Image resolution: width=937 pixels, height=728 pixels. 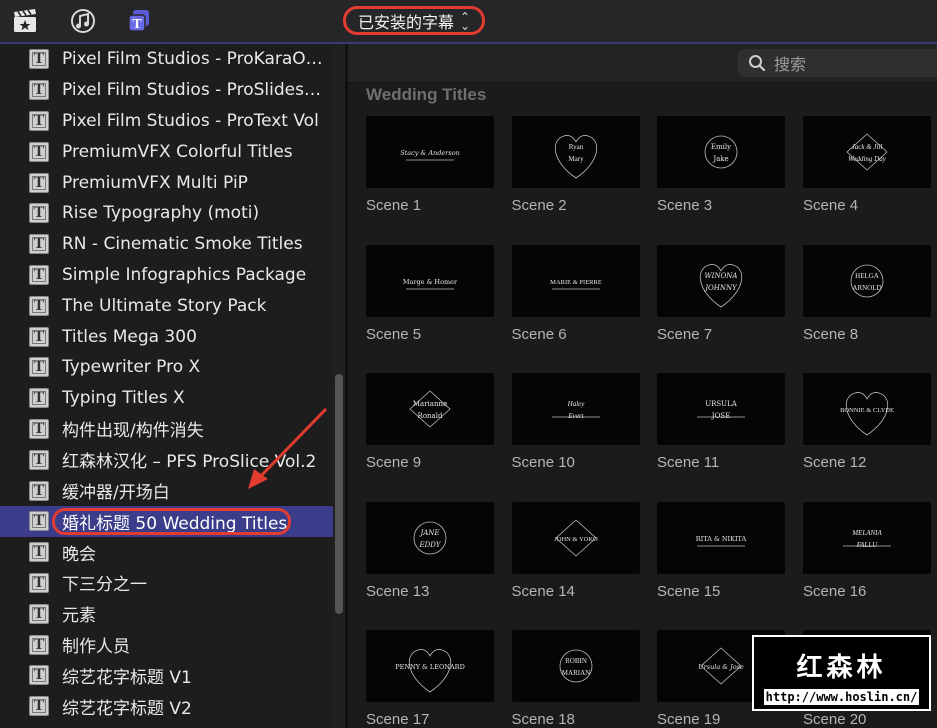 I want to click on sidebar-item-label: 综艺花字标题 V1, so click(x=127, y=677).